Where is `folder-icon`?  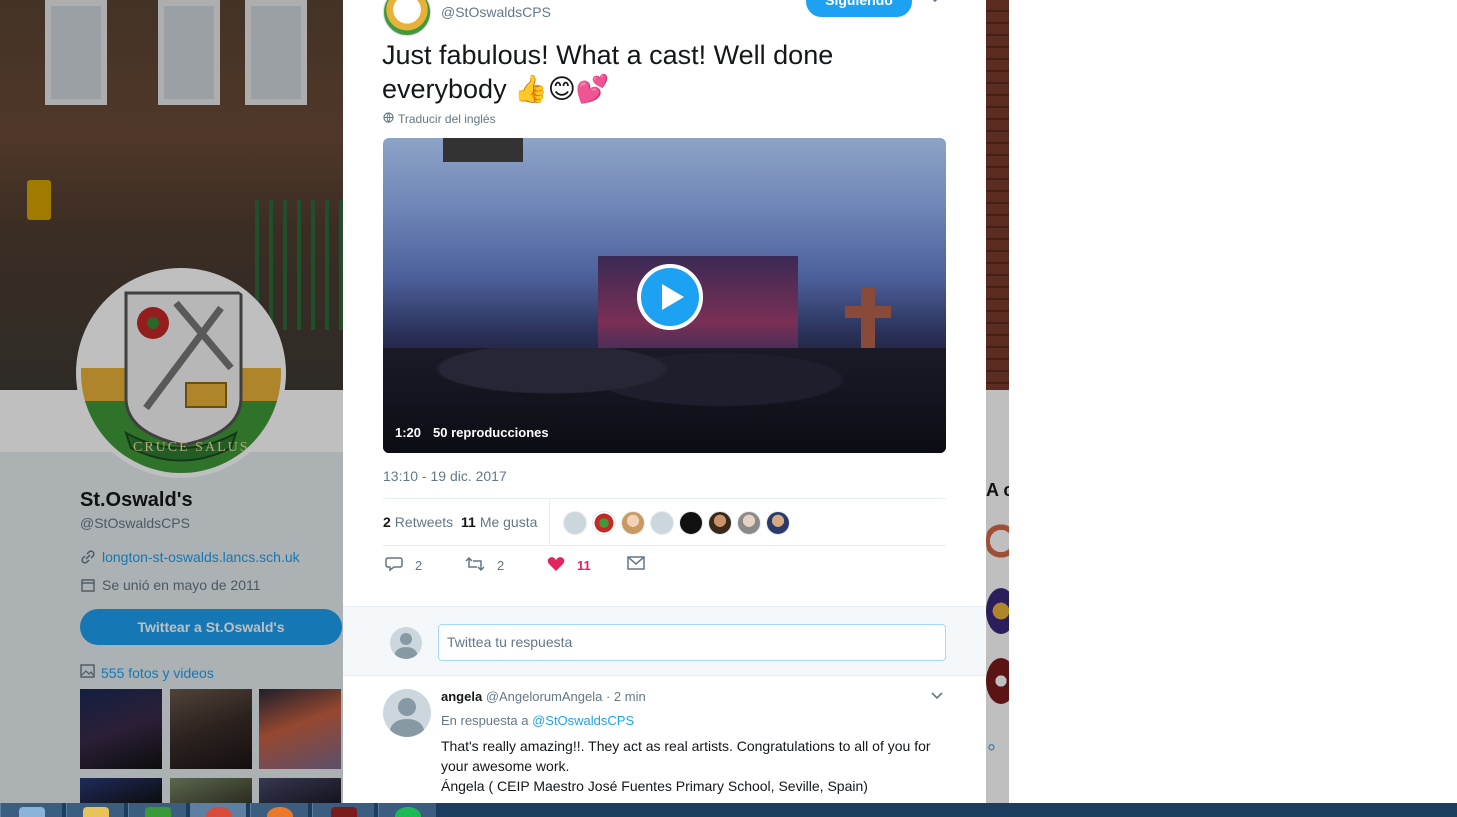 folder-icon is located at coordinates (95, 812).